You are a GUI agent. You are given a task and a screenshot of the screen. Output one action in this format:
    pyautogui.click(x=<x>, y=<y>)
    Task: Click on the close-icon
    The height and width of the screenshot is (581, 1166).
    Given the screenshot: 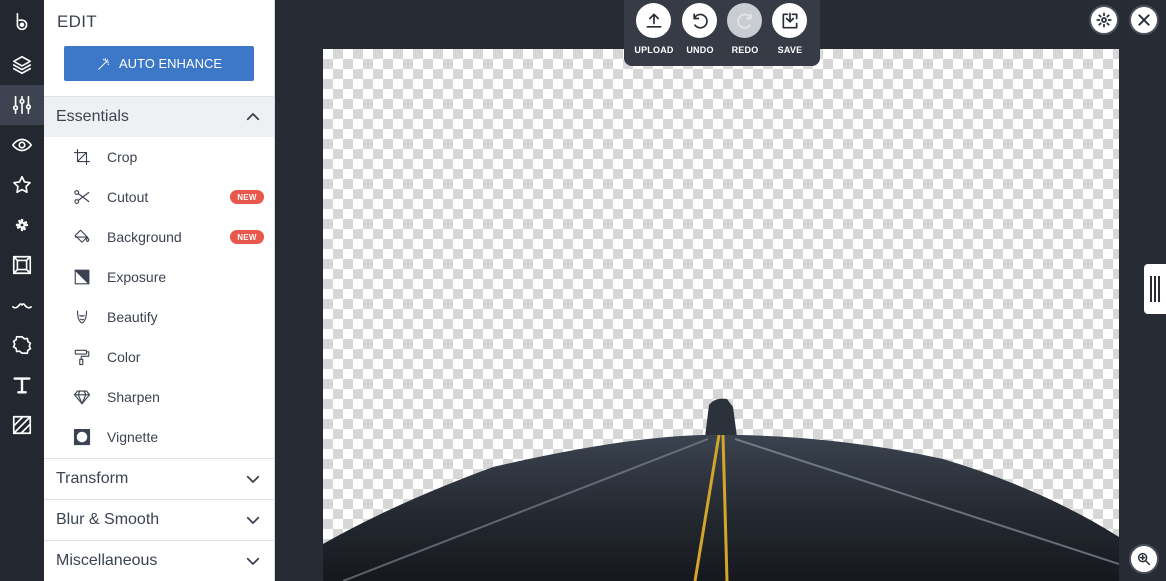 What is the action you would take?
    pyautogui.click(x=1144, y=20)
    